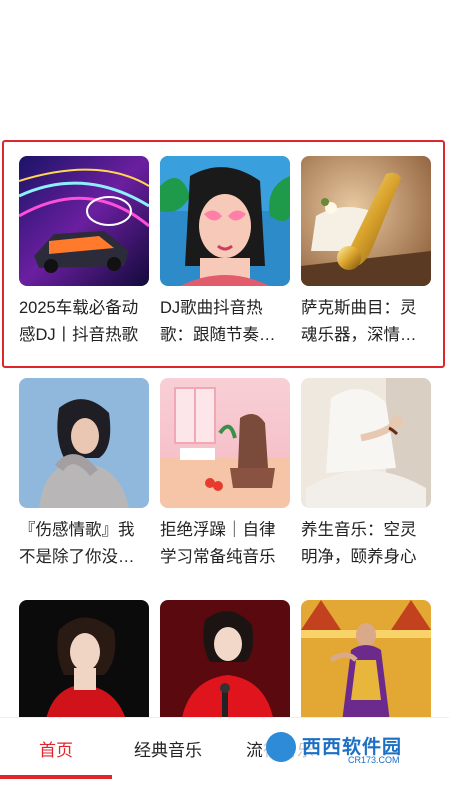  I want to click on playlist-title: 拒绝浮躁｜自律学习常备纯音乐, so click(218, 543).